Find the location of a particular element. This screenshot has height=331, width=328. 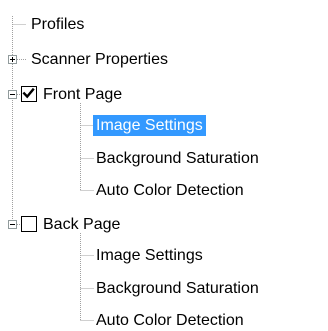

tree-item-front-page: Front Page is located at coordinates (82, 94).